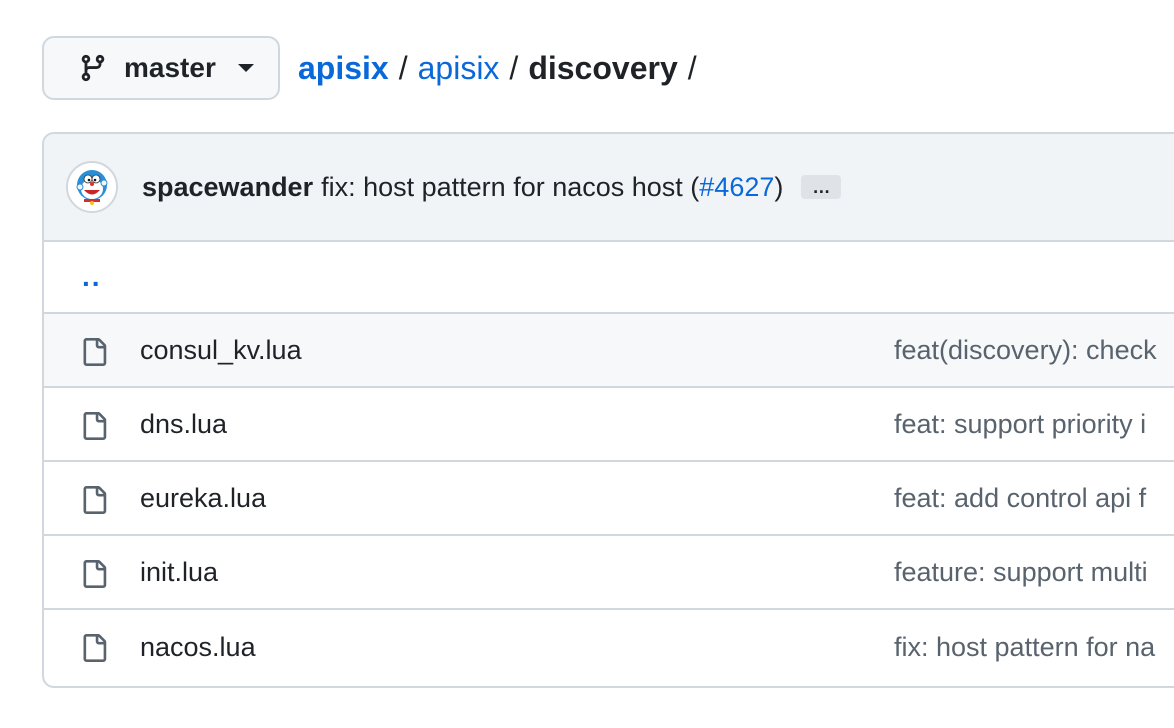  What do you see at coordinates (502, 68) in the screenshot?
I see `breadcrumb: apisix / apisix / discovery /` at bounding box center [502, 68].